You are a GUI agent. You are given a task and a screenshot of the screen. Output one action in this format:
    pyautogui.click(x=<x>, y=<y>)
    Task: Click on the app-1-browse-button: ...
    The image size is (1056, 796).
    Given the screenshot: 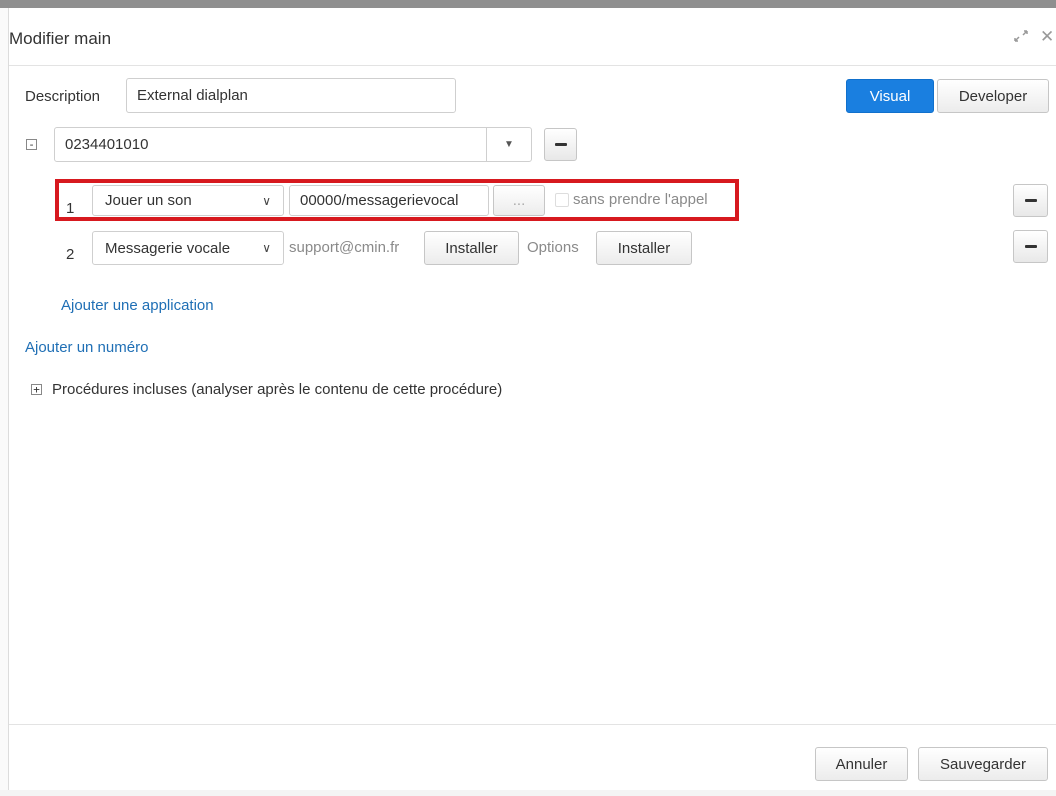 What is the action you would take?
    pyautogui.click(x=519, y=200)
    